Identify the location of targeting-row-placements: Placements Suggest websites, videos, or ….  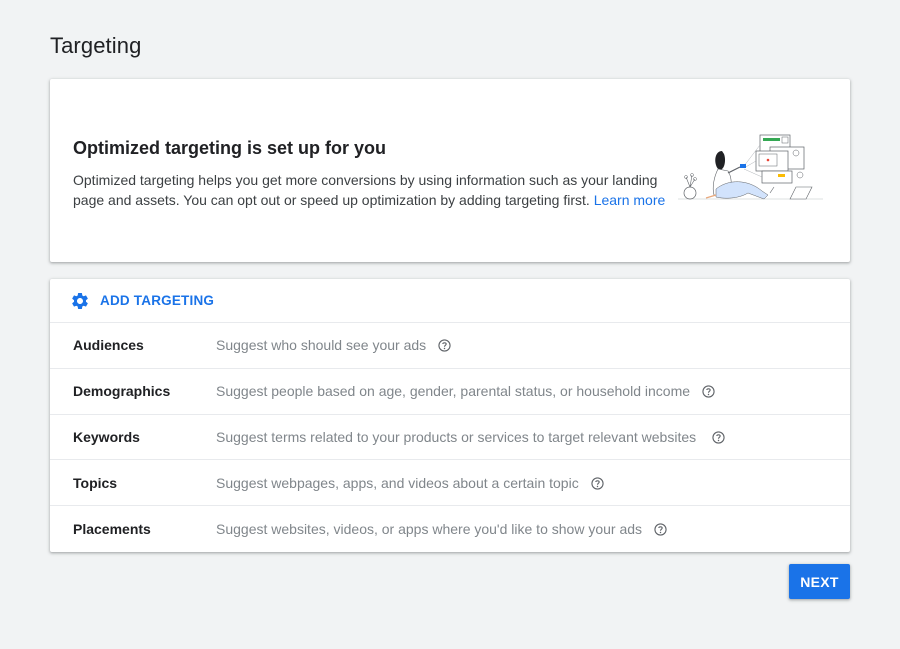
(450, 529).